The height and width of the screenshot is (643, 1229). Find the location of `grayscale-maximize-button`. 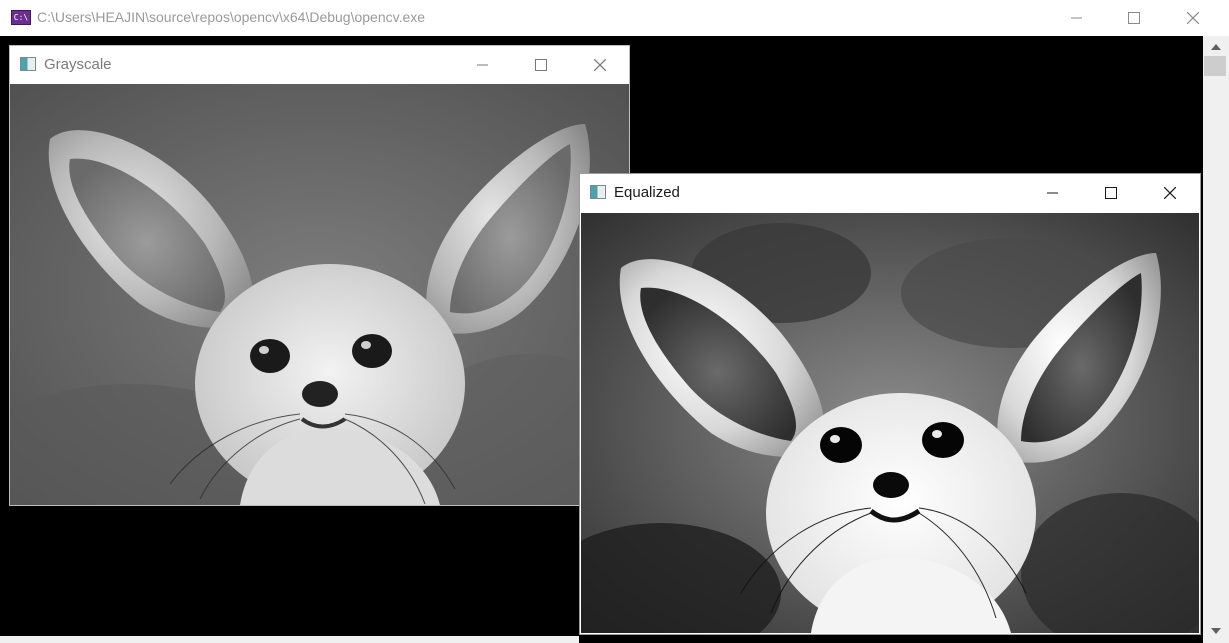

grayscale-maximize-button is located at coordinates (541, 65).